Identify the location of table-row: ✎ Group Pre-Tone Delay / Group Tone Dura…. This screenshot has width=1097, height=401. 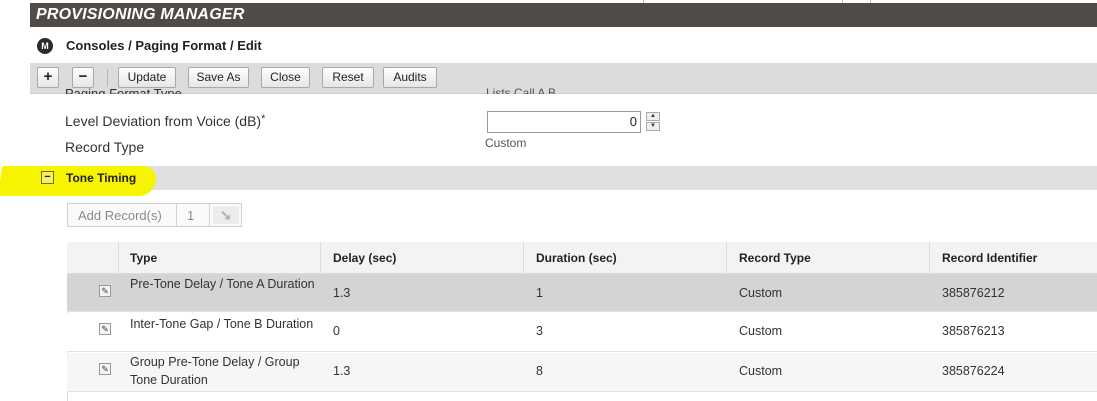
(582, 372).